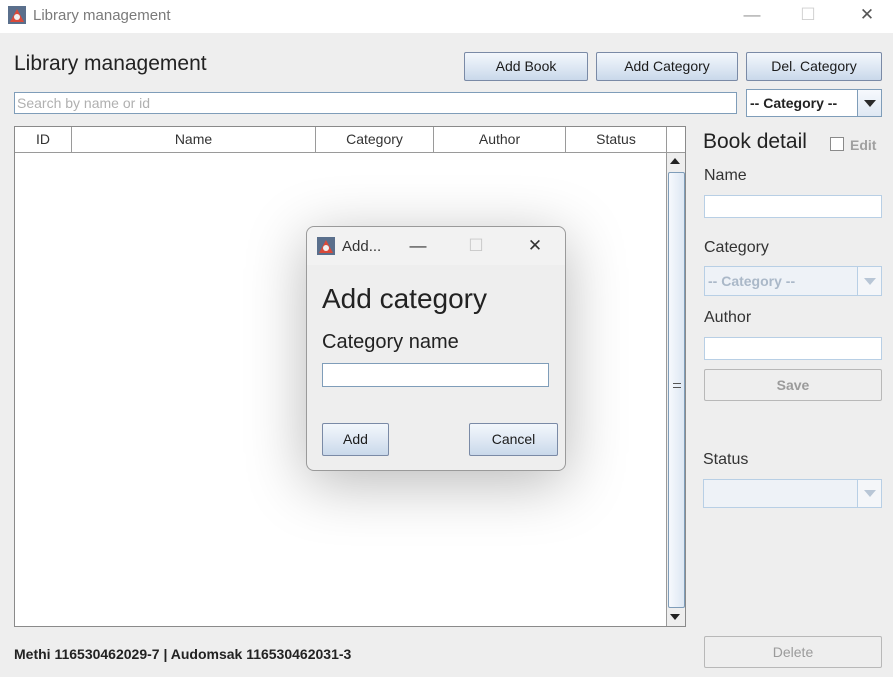 The image size is (893, 677). I want to click on search-placeholder: Search by name or id, so click(84, 103).